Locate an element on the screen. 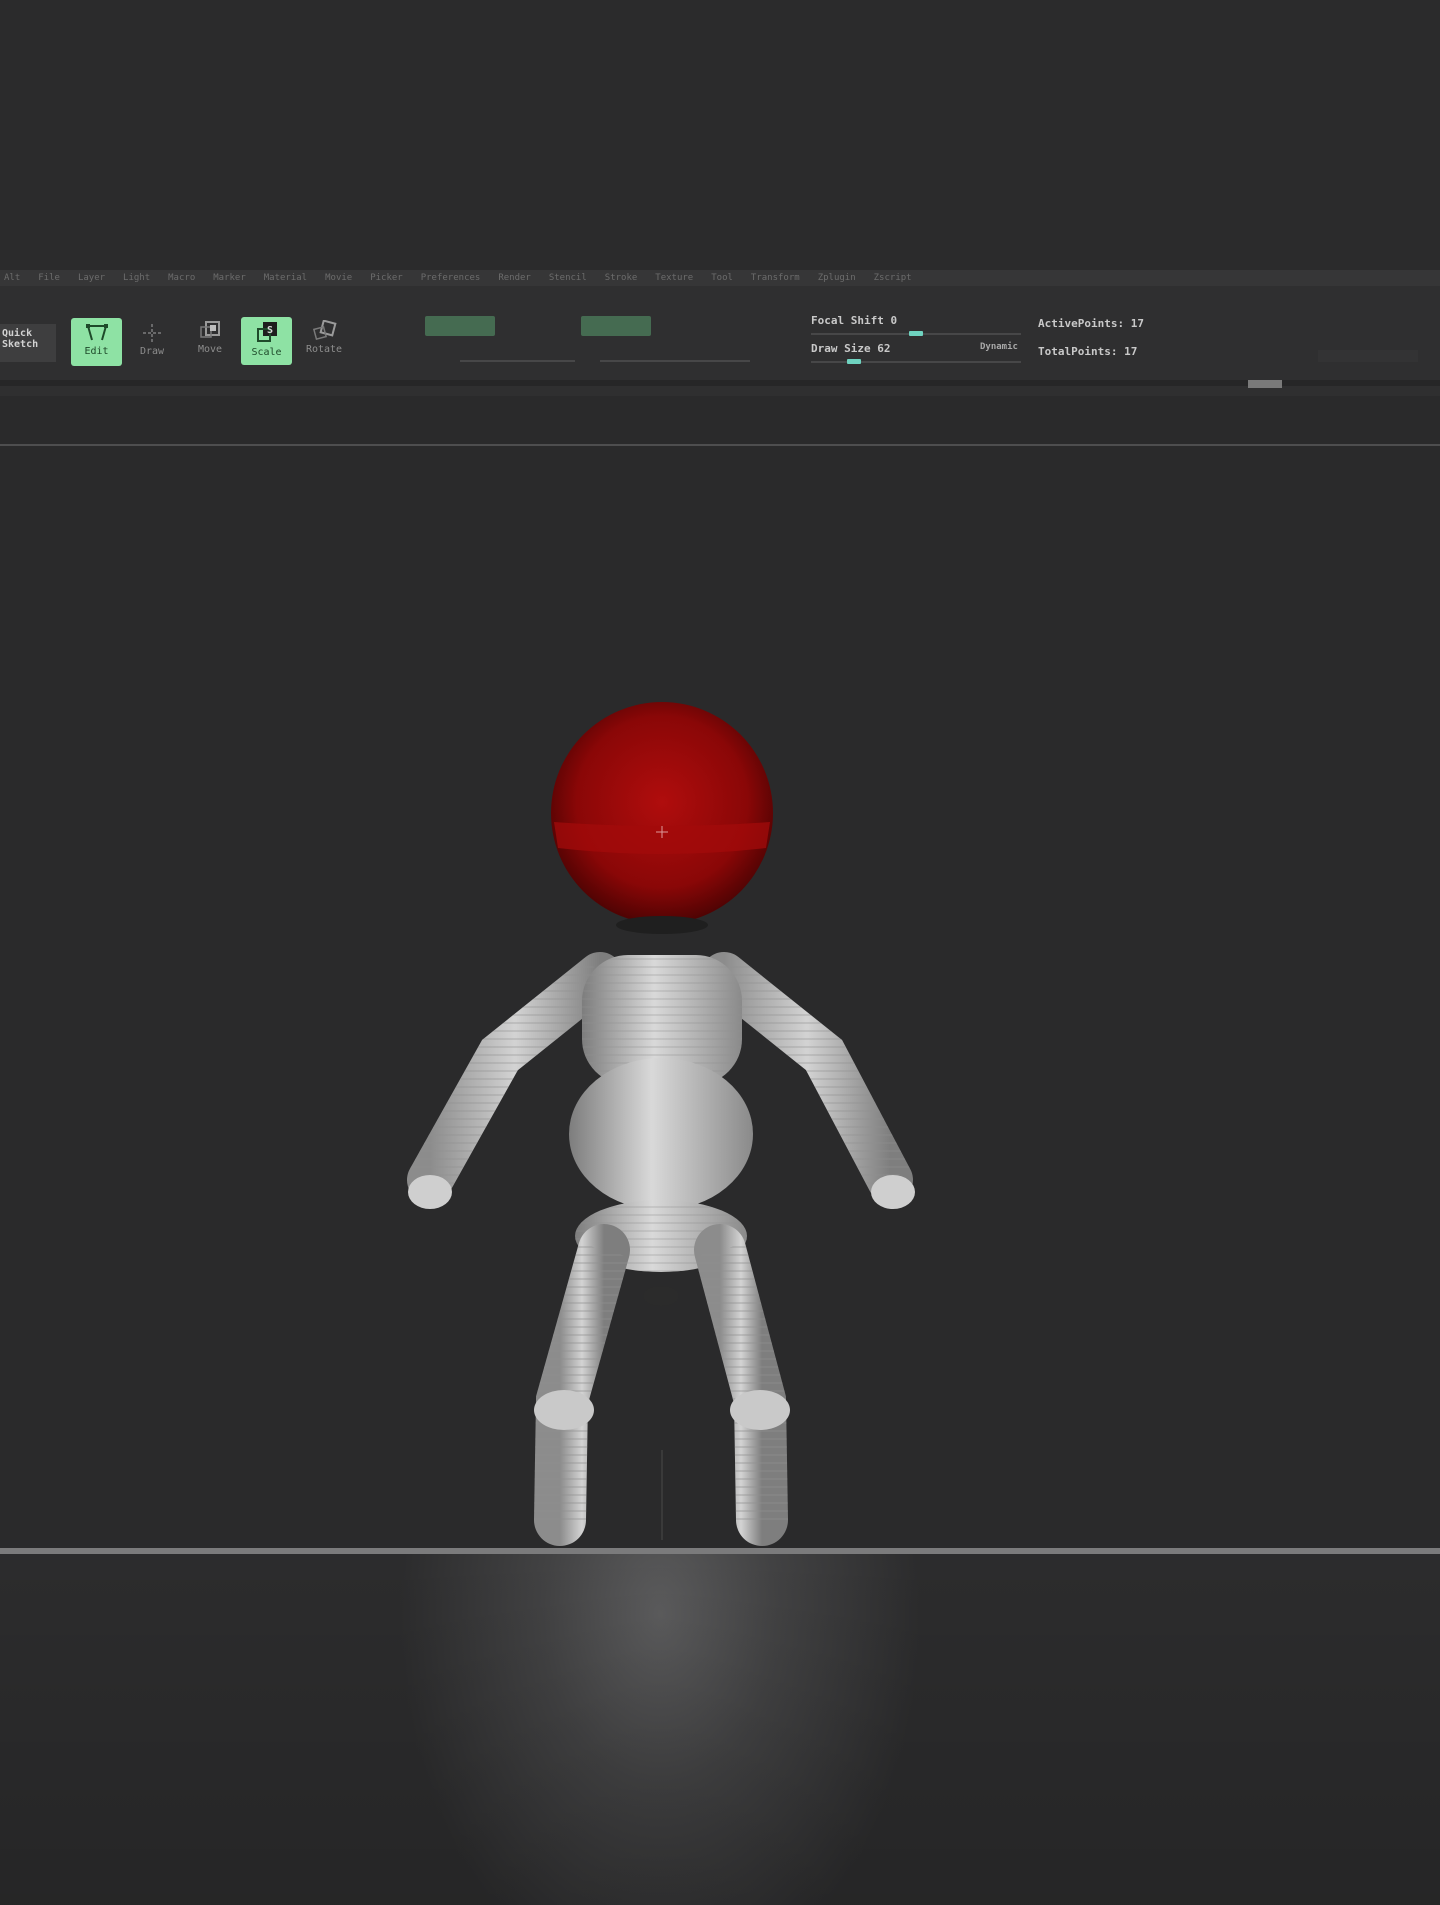  draw-label: Draw is located at coordinates (152, 351).